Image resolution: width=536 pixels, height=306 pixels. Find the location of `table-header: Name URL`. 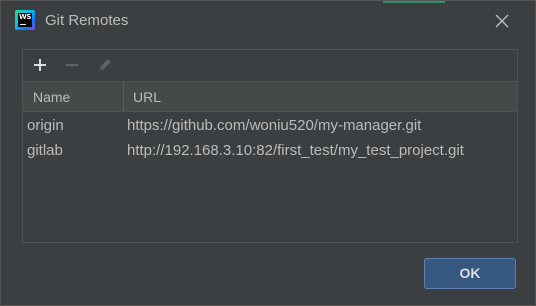

table-header: Name URL is located at coordinates (270, 97).